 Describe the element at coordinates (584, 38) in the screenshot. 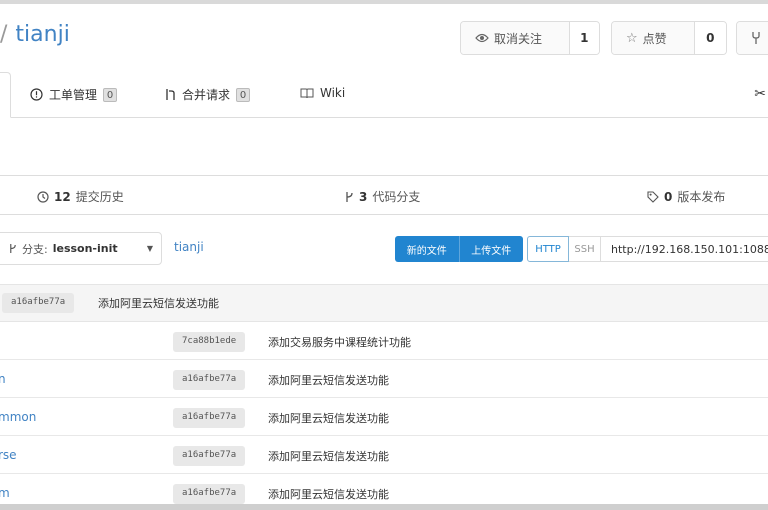

I see `watch-count: 1` at that location.